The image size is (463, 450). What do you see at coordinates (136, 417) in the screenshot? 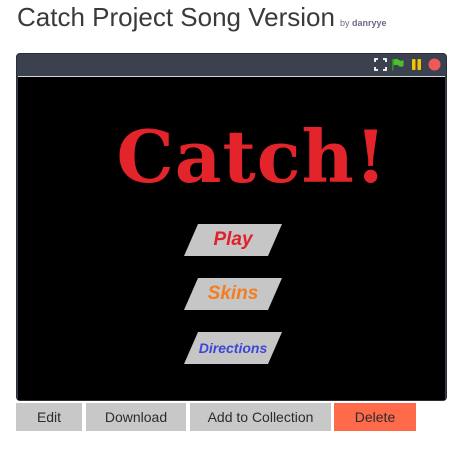
I see `download-button: Download` at bounding box center [136, 417].